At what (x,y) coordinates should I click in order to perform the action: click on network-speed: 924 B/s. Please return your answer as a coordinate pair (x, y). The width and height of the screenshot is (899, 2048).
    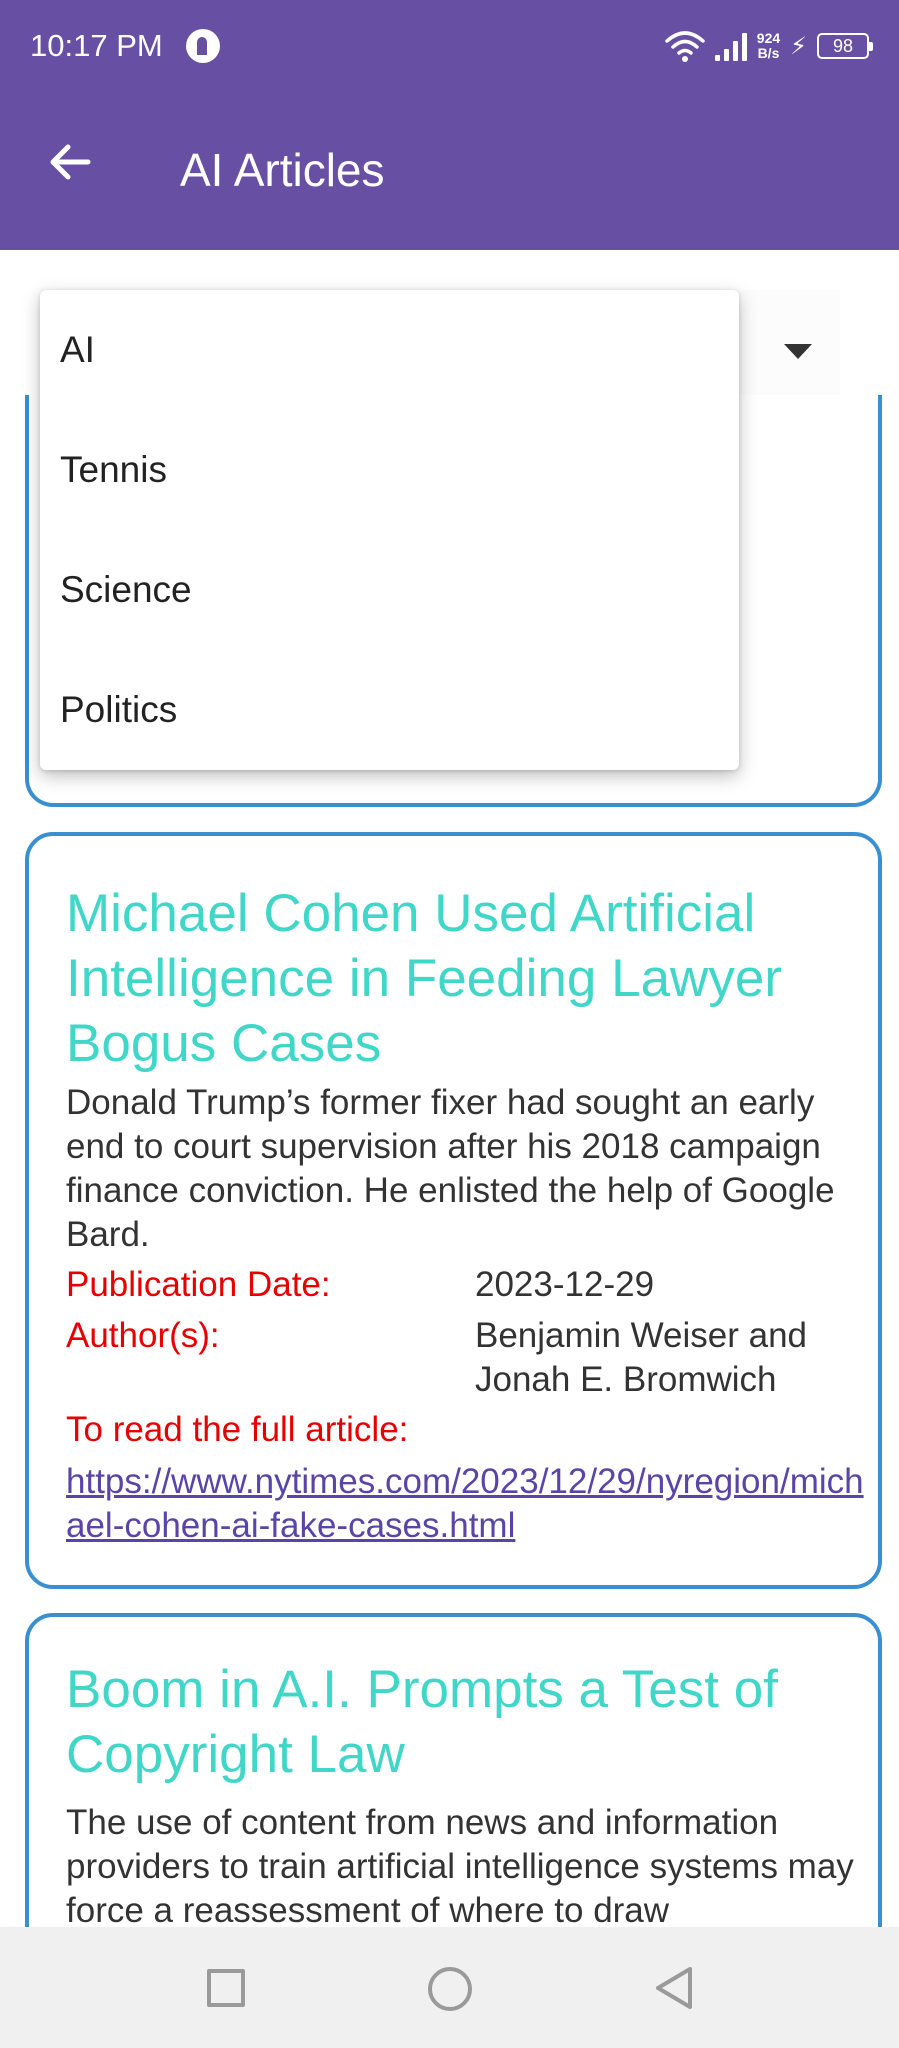
    Looking at the image, I should click on (768, 46).